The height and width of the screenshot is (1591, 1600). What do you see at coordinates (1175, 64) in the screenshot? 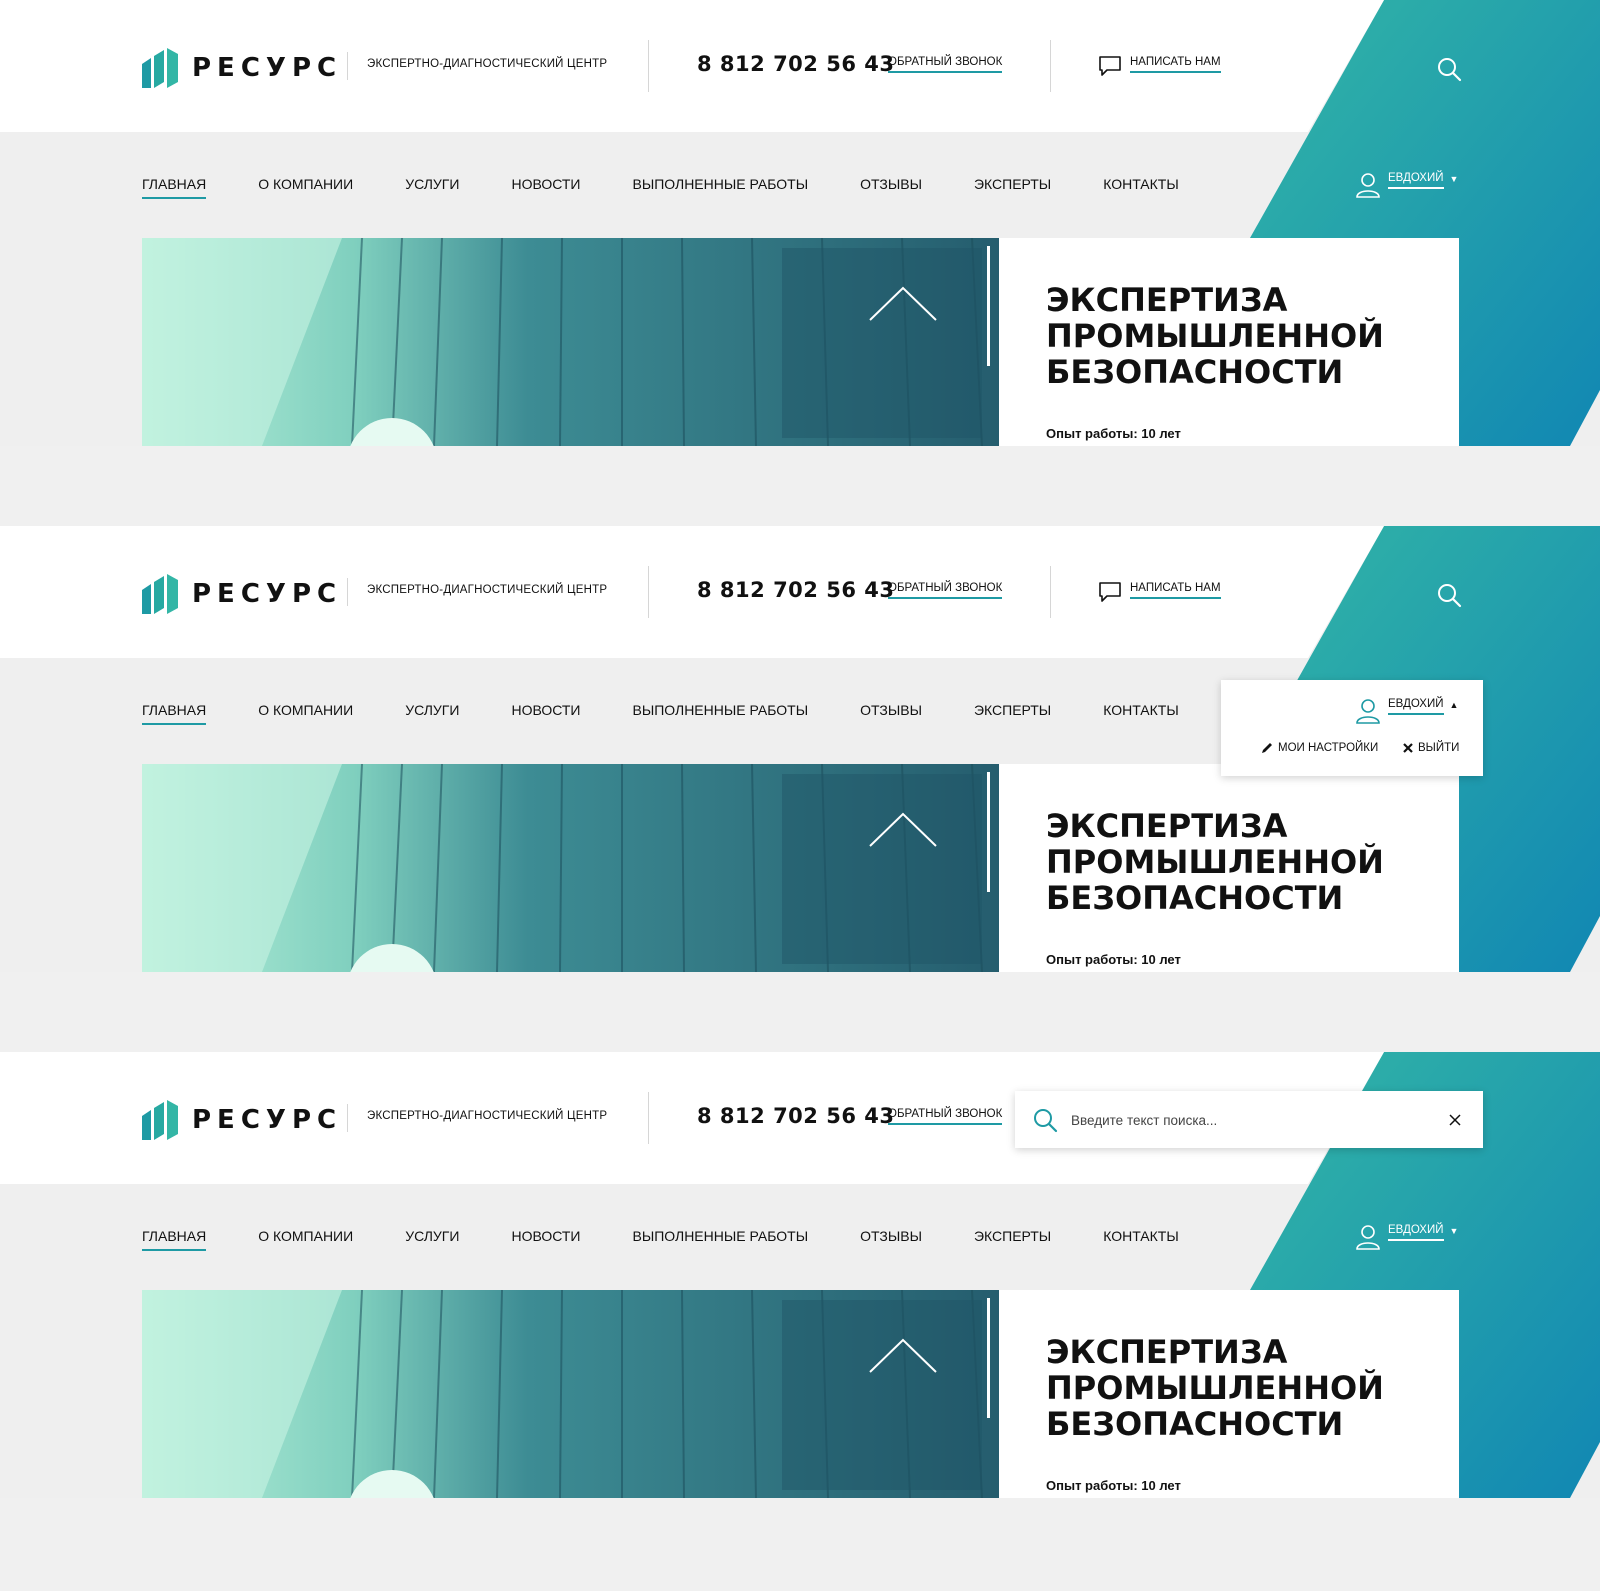
I see `write-us-label: НАПИСАТЬ НАМ` at bounding box center [1175, 64].